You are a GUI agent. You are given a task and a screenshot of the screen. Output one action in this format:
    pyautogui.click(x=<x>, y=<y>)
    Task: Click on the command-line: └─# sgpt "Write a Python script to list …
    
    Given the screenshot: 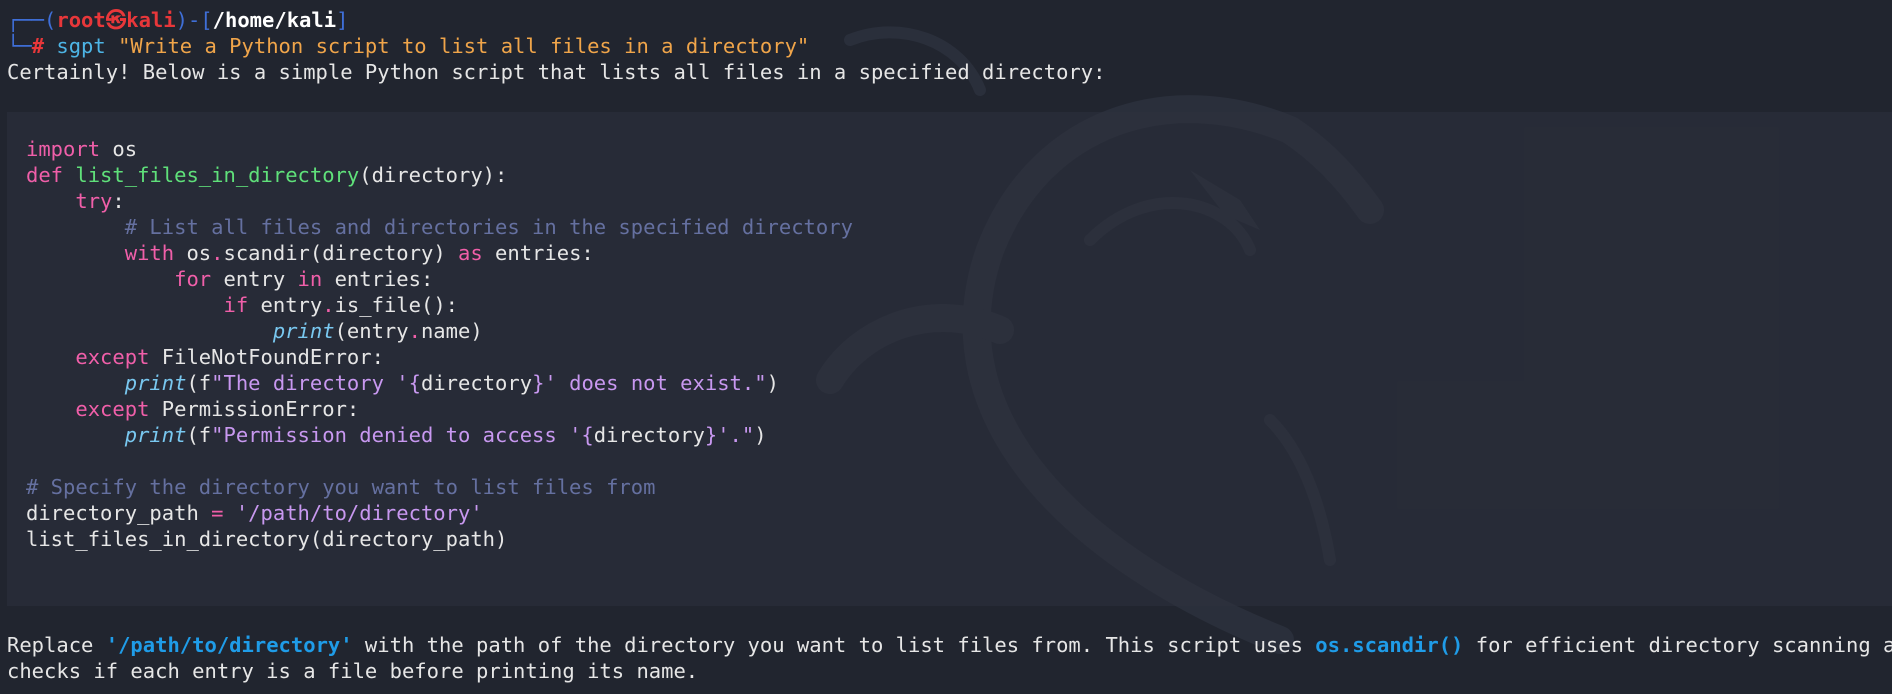 What is the action you would take?
    pyautogui.click(x=408, y=46)
    